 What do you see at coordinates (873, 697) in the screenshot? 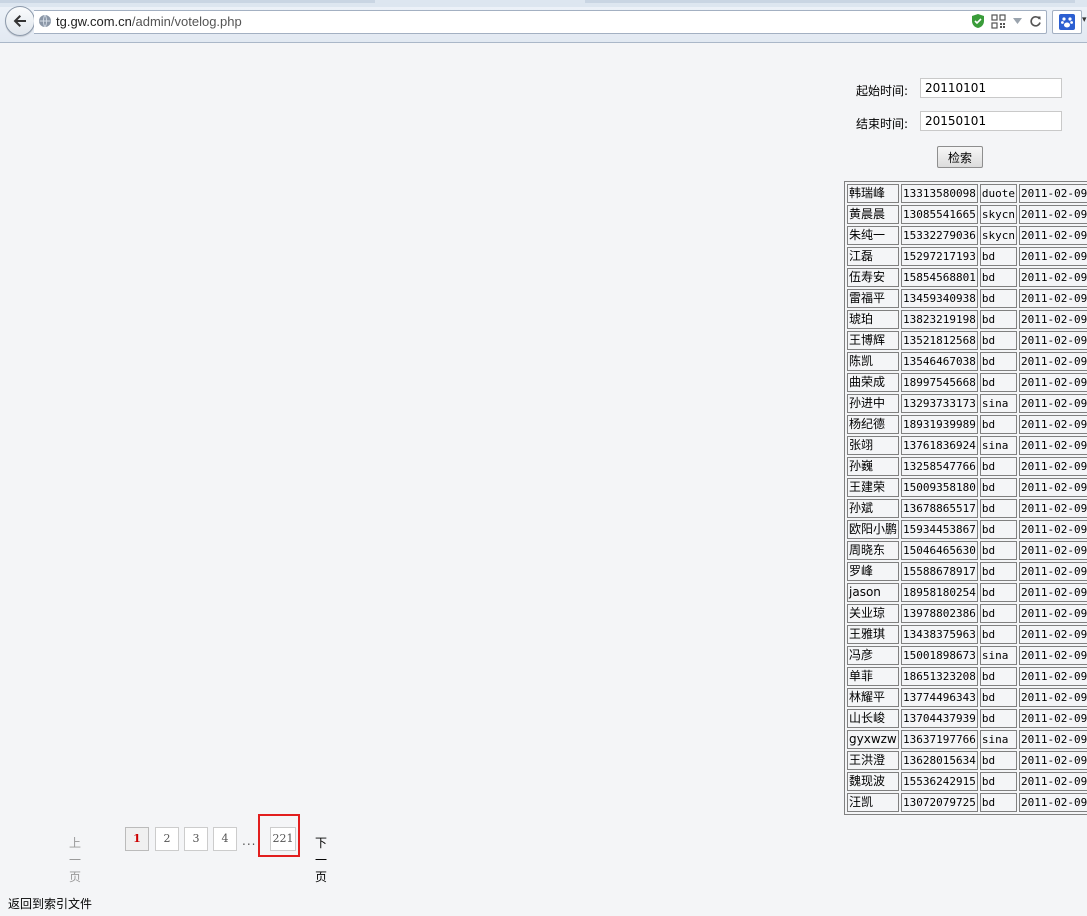
I see `voter-name-cell: 林耀平` at bounding box center [873, 697].